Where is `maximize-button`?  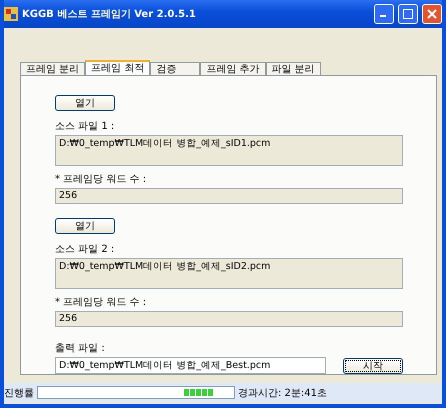 maximize-button is located at coordinates (408, 14).